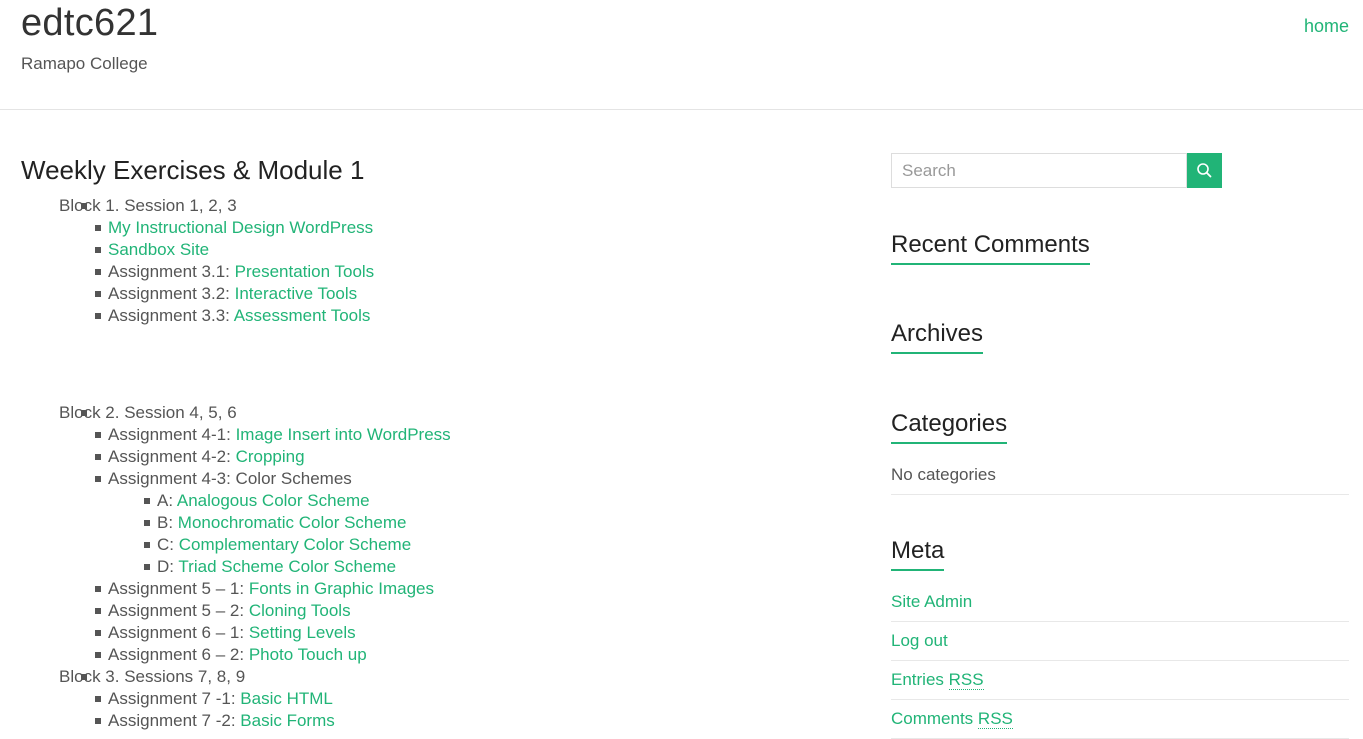 This screenshot has width=1363, height=739. What do you see at coordinates (468, 721) in the screenshot?
I see `list-item: Assignment 7 -2: Basic Forms` at bounding box center [468, 721].